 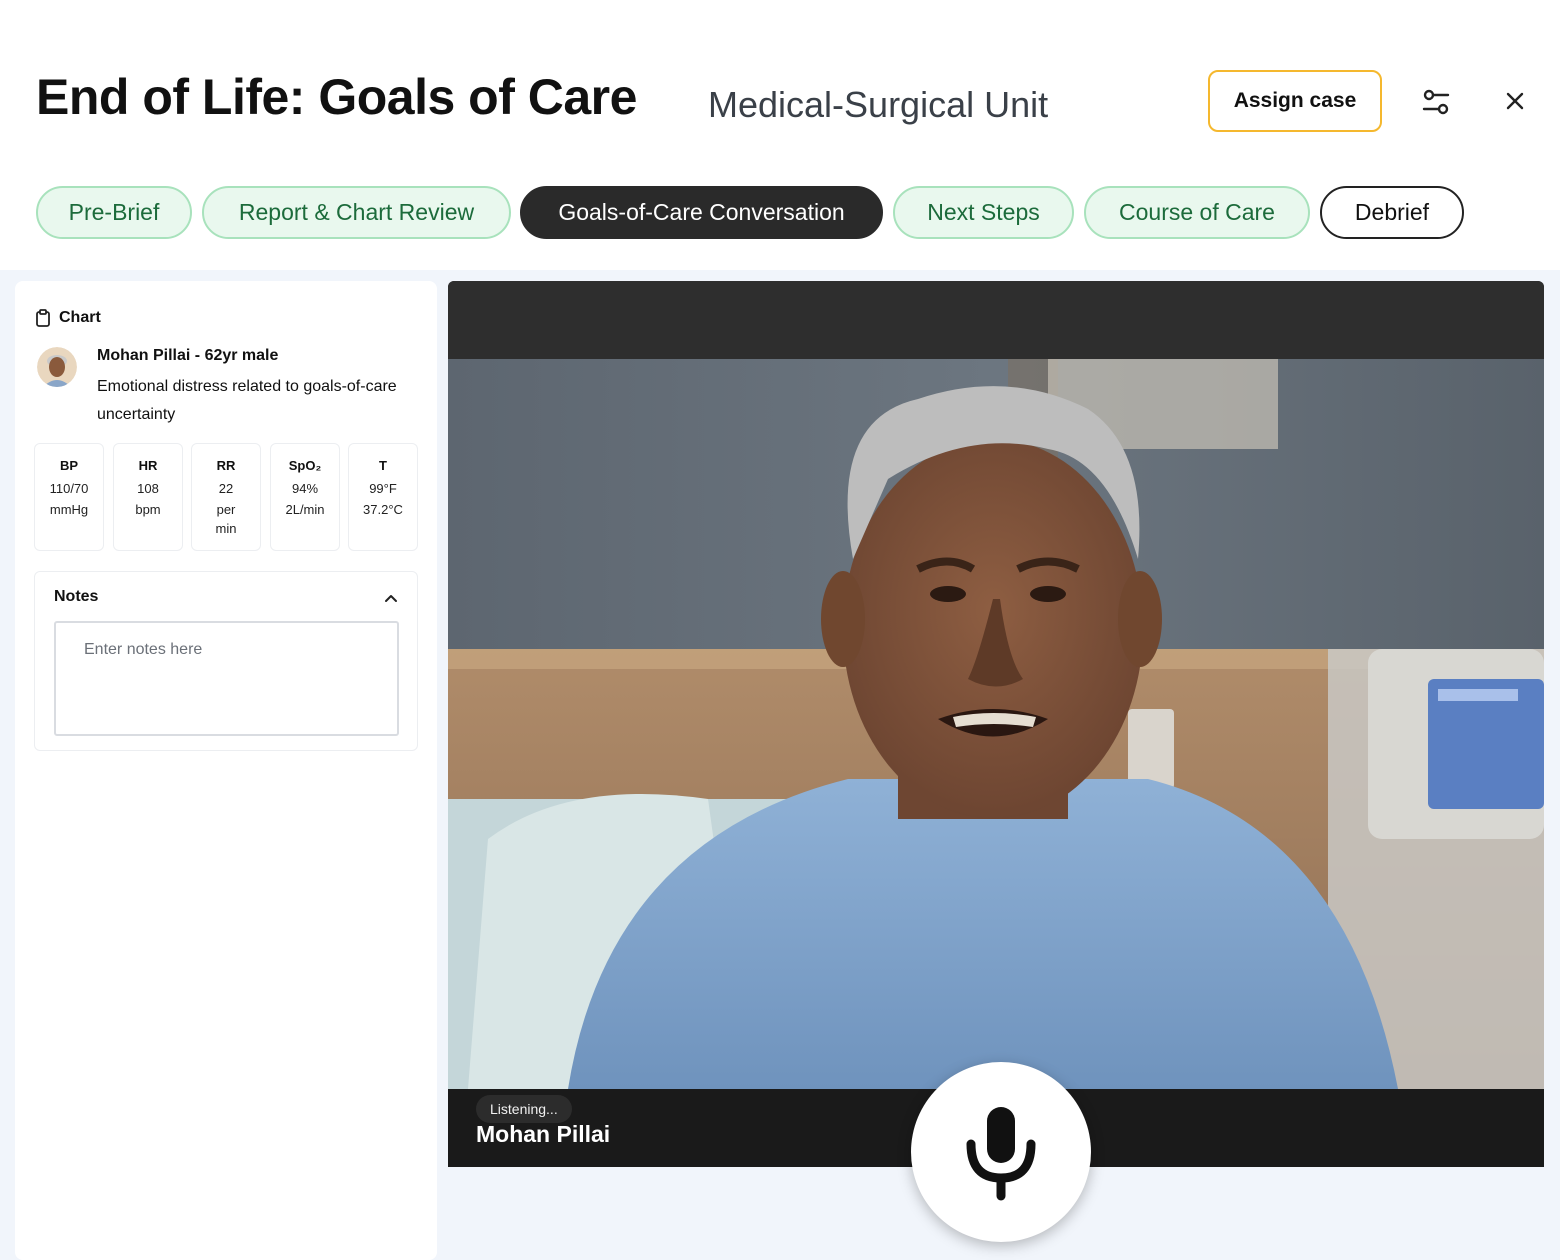 I want to click on tab-next-steps: Next Steps, so click(x=983, y=212).